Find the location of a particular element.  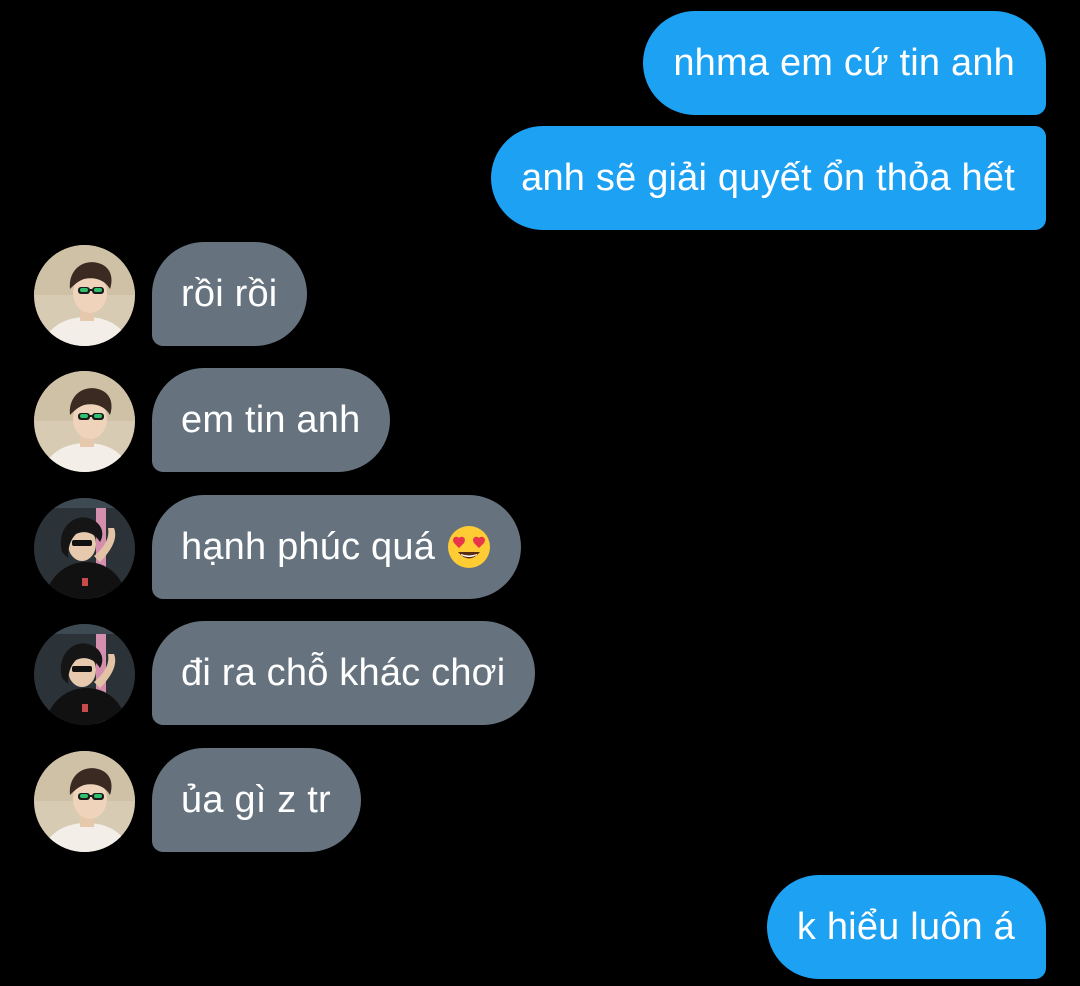

message-text: em tin anh is located at coordinates (271, 419).